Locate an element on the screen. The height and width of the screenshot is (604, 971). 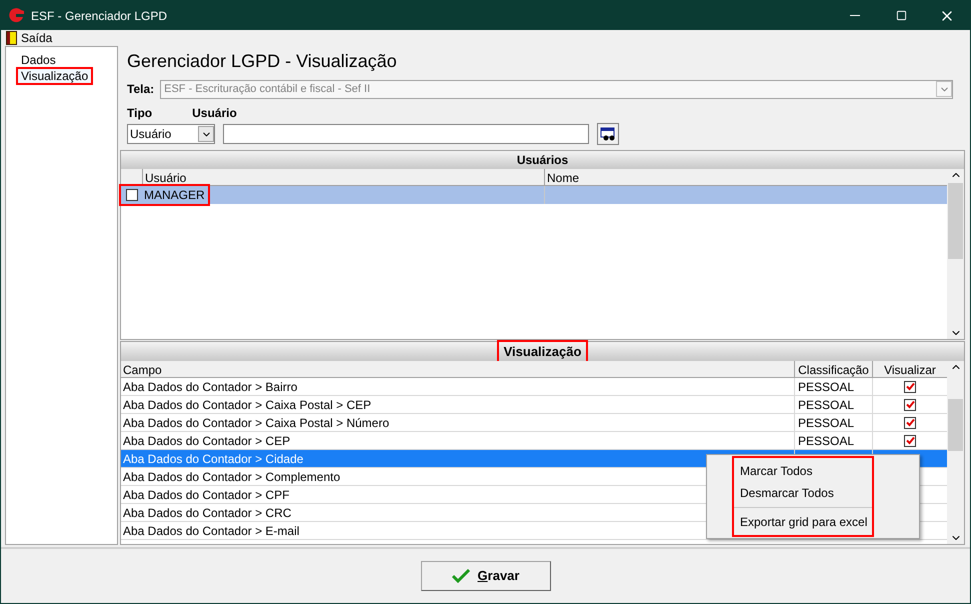
app-logo-icon is located at coordinates (16, 16).